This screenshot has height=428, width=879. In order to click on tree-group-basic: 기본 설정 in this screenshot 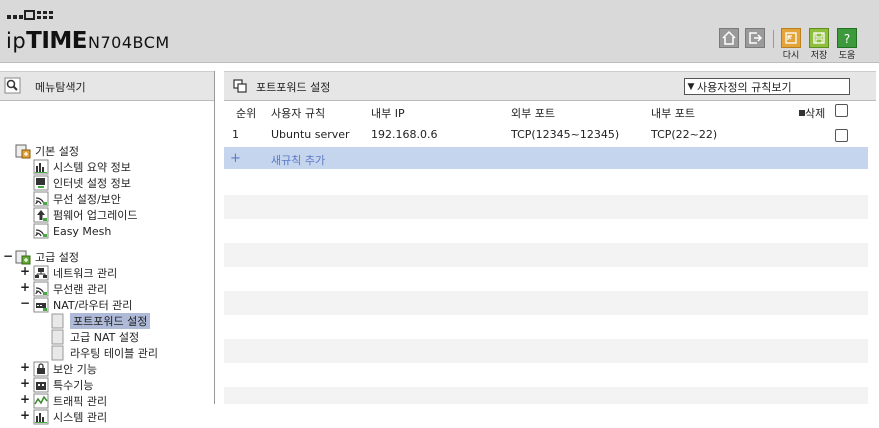, I will do `click(47, 151)`.